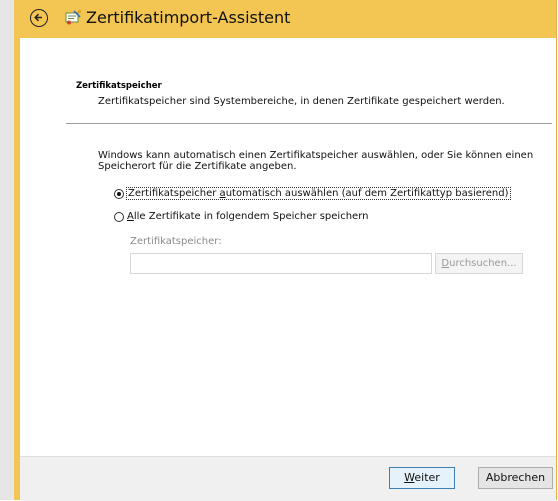  What do you see at coordinates (10, 250) in the screenshot?
I see `desktop-edge` at bounding box center [10, 250].